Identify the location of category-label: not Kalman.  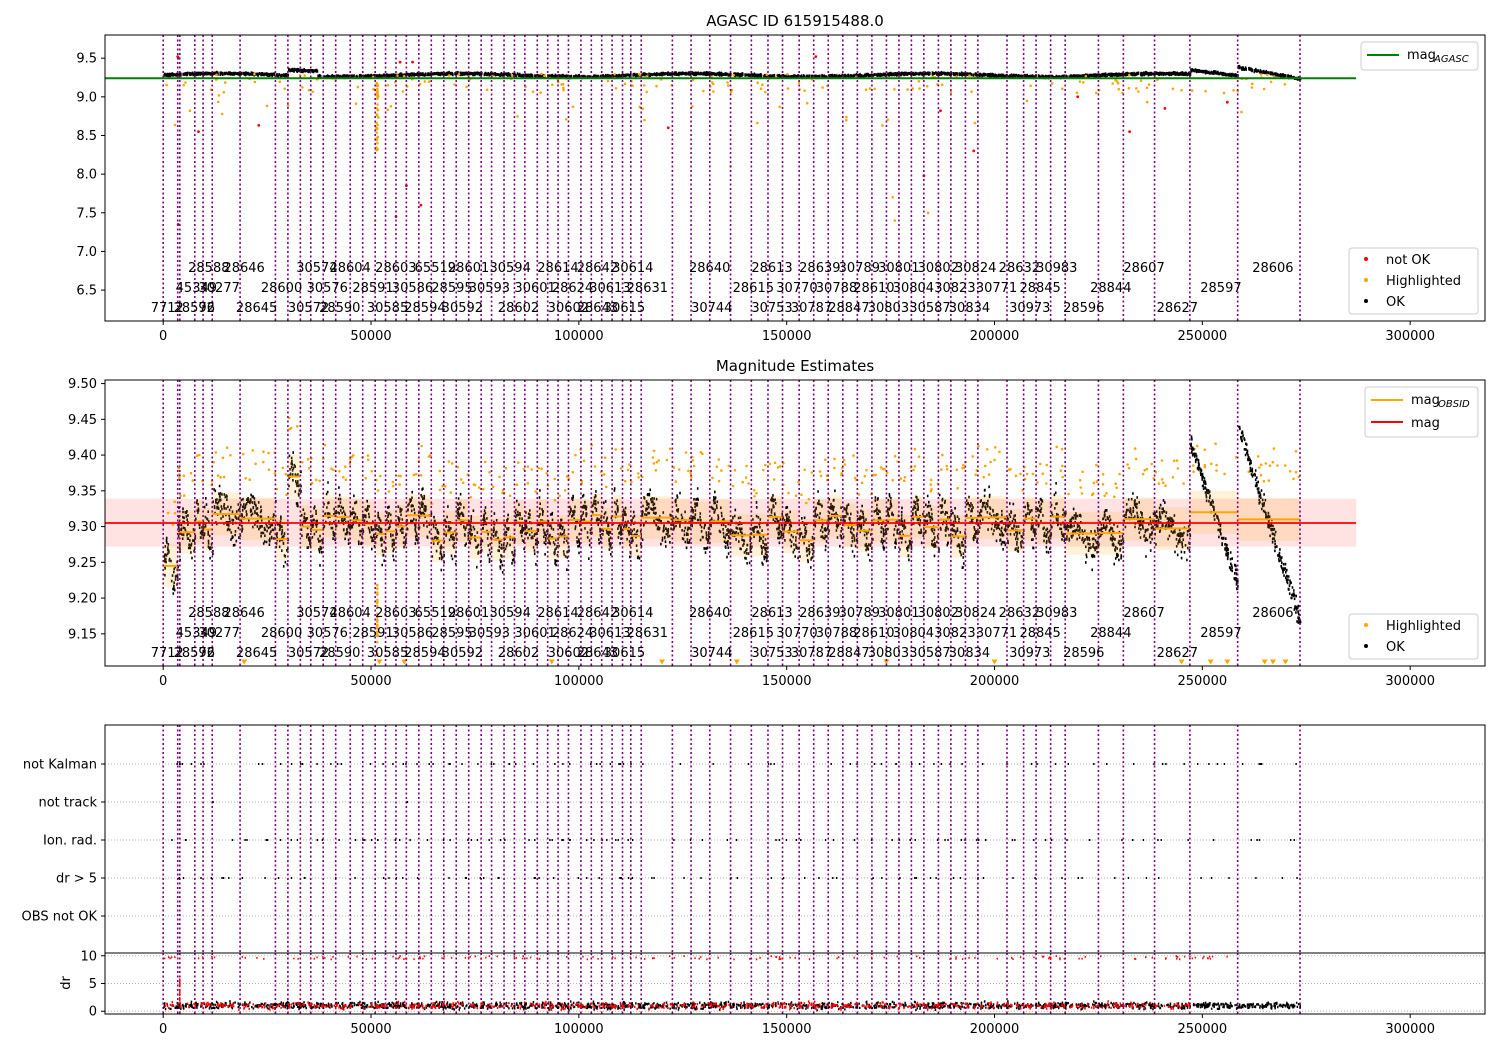
(60, 765).